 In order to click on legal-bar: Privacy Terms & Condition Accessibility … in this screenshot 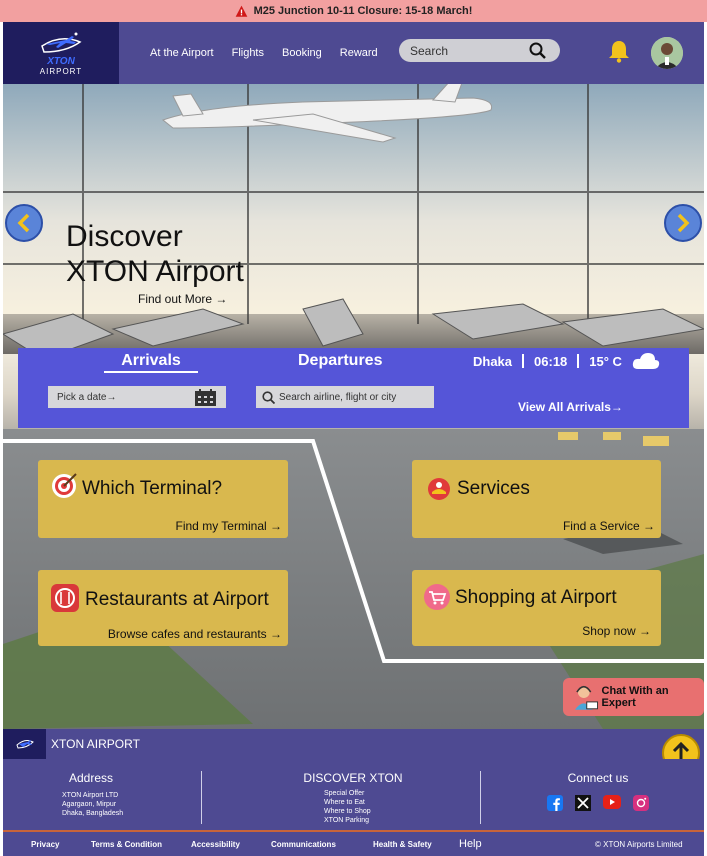, I will do `click(353, 843)`.